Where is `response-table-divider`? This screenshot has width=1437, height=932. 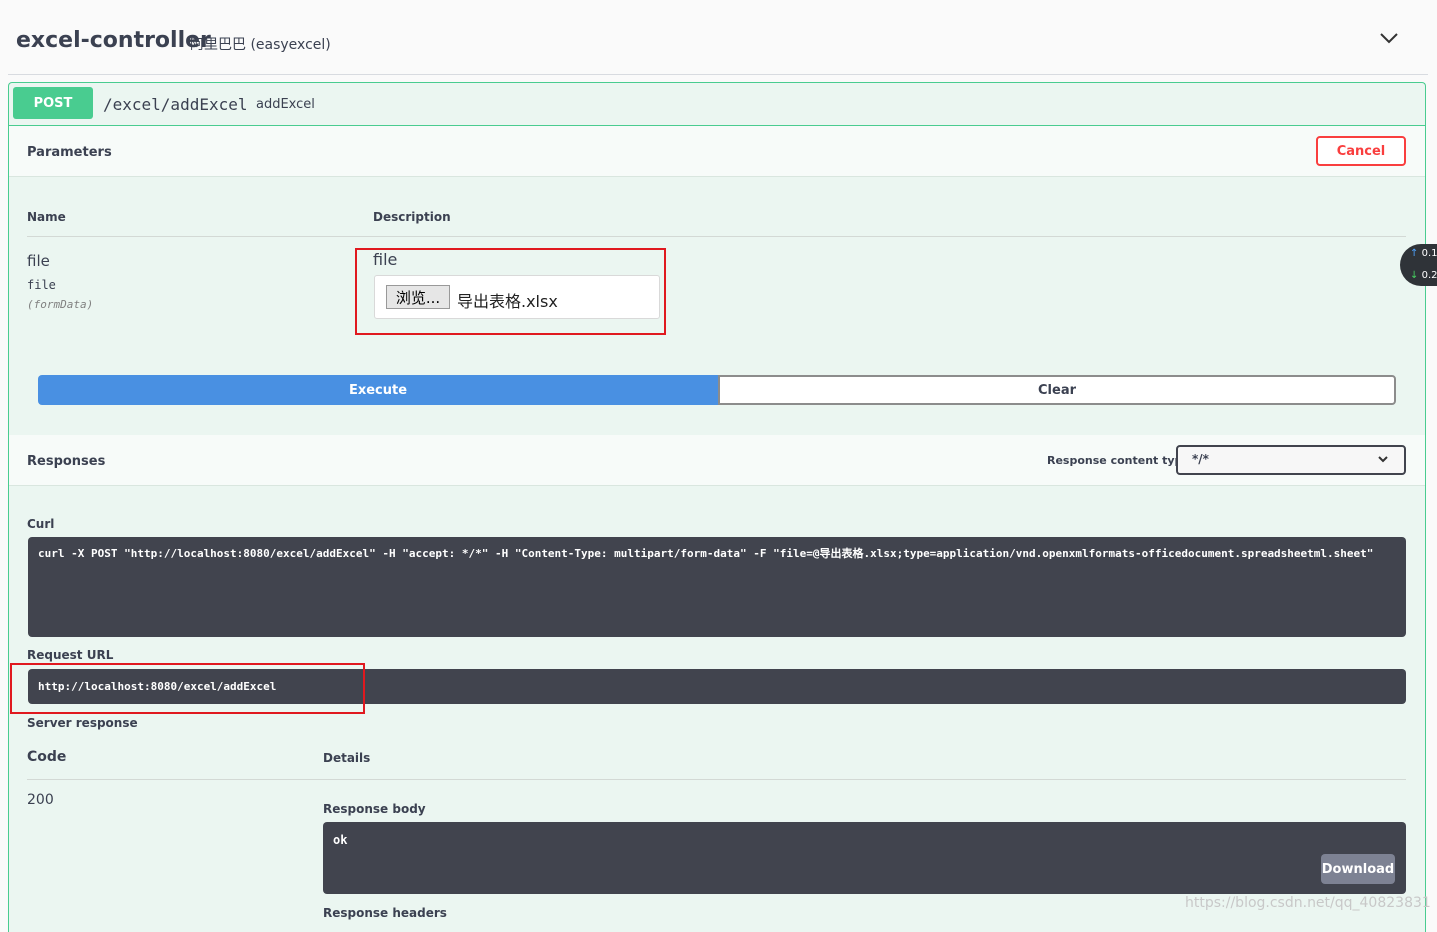
response-table-divider is located at coordinates (716, 779).